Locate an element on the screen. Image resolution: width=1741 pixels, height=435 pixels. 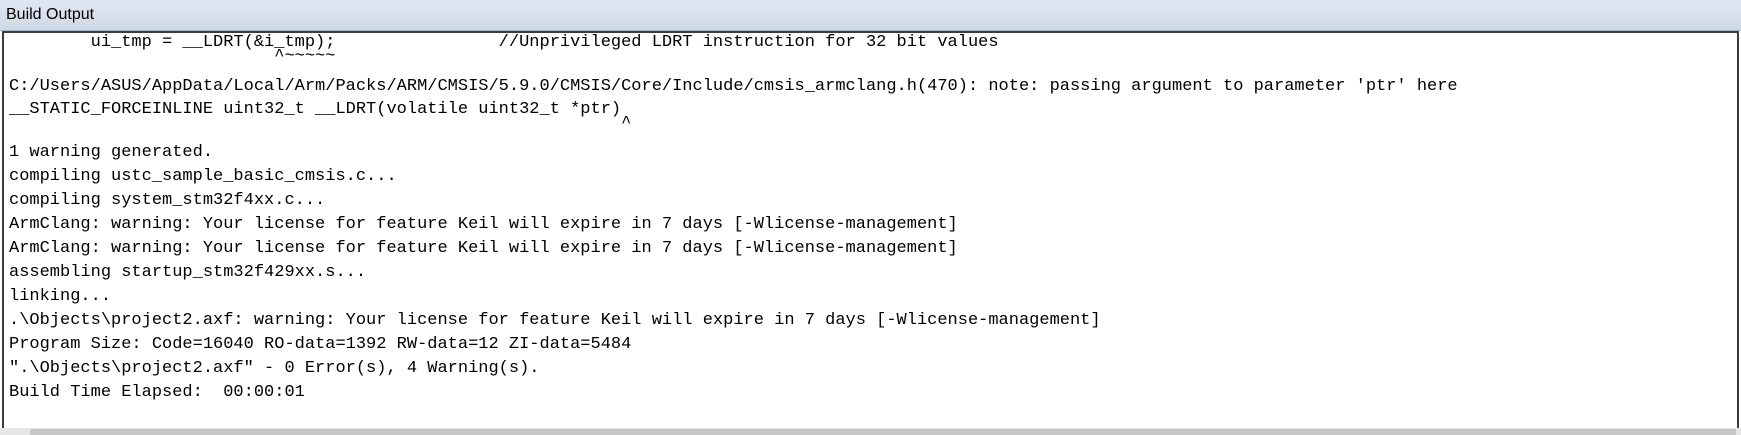
output-line: ^ is located at coordinates (320, 123).